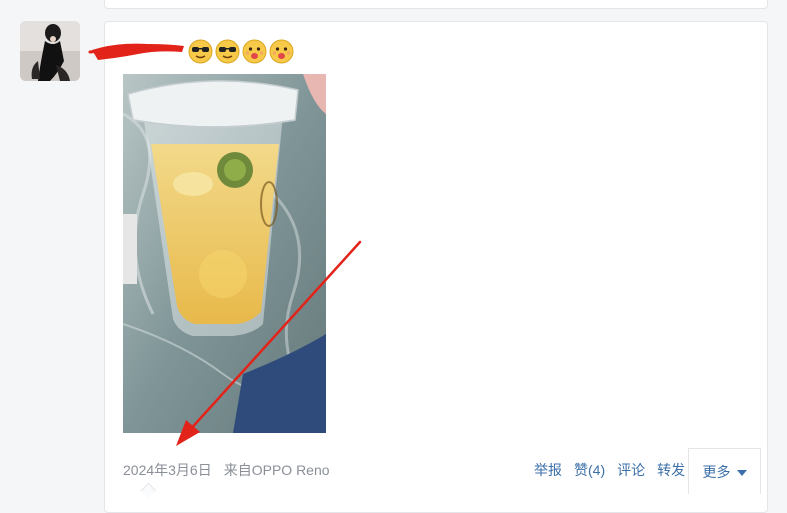 The width and height of the screenshot is (787, 513). Describe the element at coordinates (436, 4) in the screenshot. I see `previous-post-card` at that location.